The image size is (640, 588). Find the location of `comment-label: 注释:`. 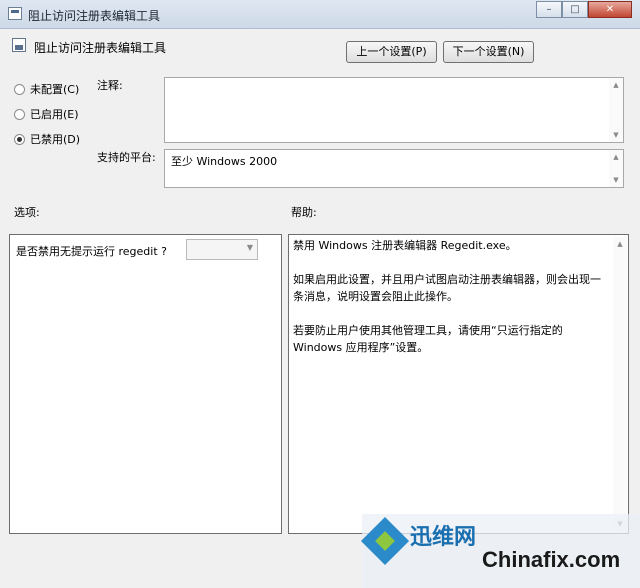

comment-label: 注释: is located at coordinates (110, 85).